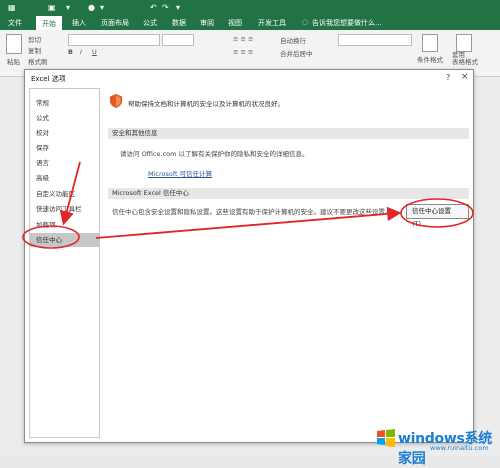  I want to click on watermark-url: www.ruinaitu.com, so click(459, 448).